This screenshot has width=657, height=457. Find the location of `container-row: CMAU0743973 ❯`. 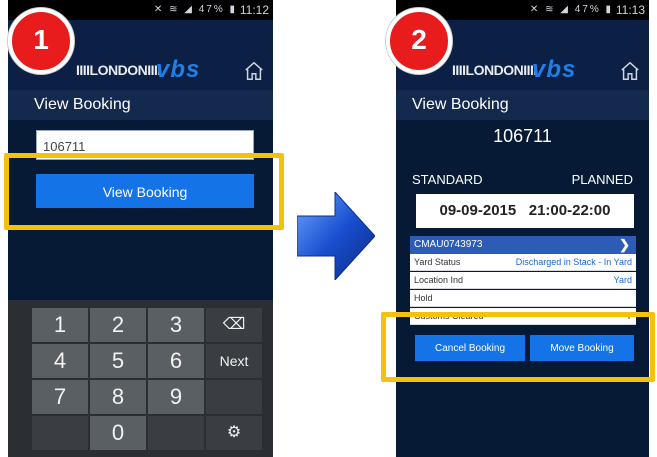

container-row: CMAU0743973 ❯ is located at coordinates (523, 245).